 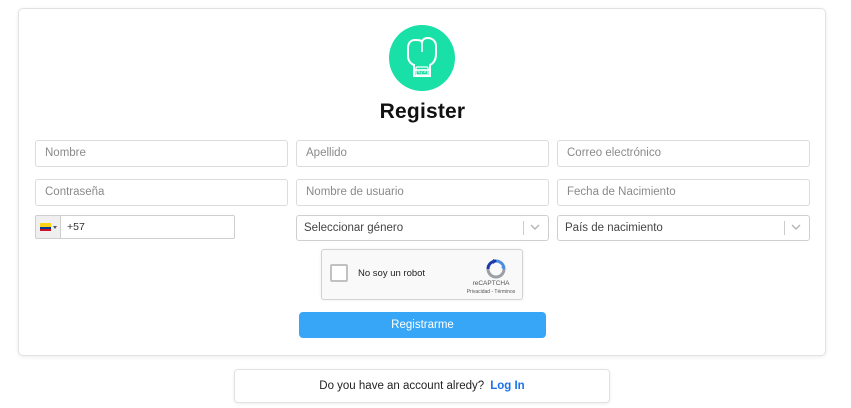 What do you see at coordinates (422, 228) in the screenshot?
I see `gender-select: Seleccionar género` at bounding box center [422, 228].